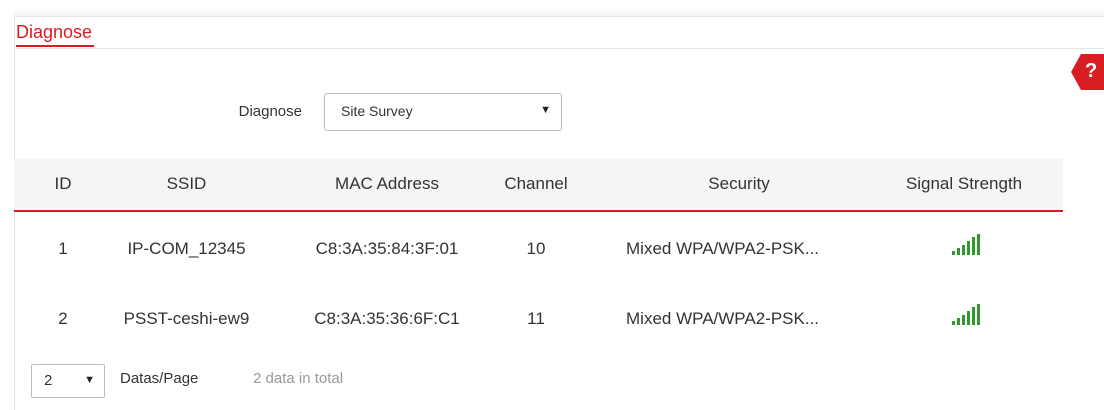 This screenshot has height=410, width=1104. Describe the element at coordinates (68, 381) in the screenshot. I see `page-size-select: 2 ▼` at that location.